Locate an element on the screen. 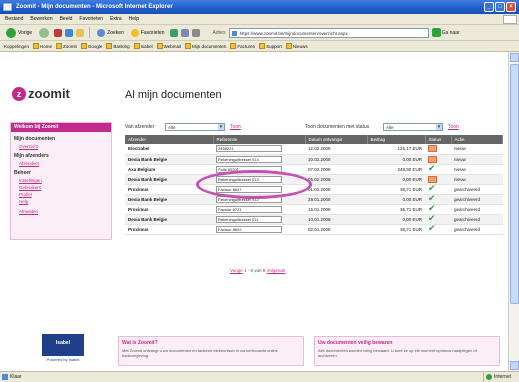 The height and width of the screenshot is (382, 519). link-item: Facturen is located at coordinates (242, 46).